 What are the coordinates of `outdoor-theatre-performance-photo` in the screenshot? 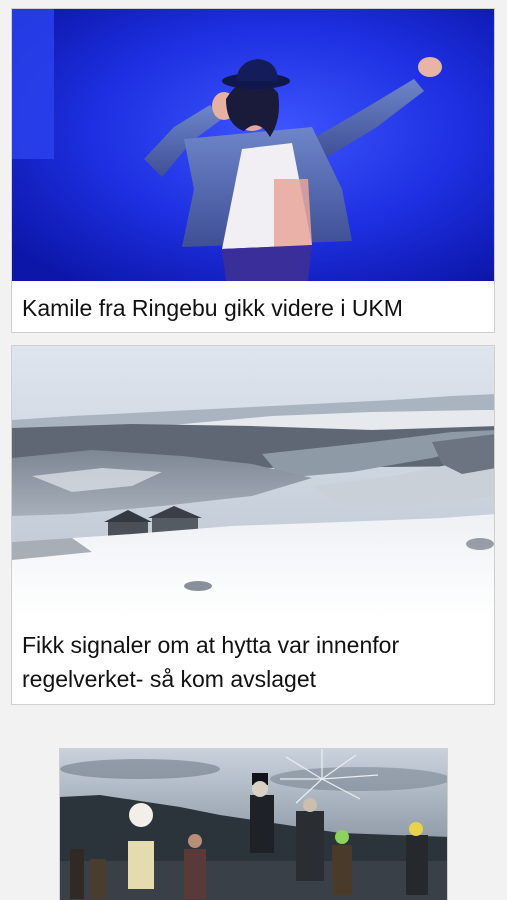 It's located at (253, 824).